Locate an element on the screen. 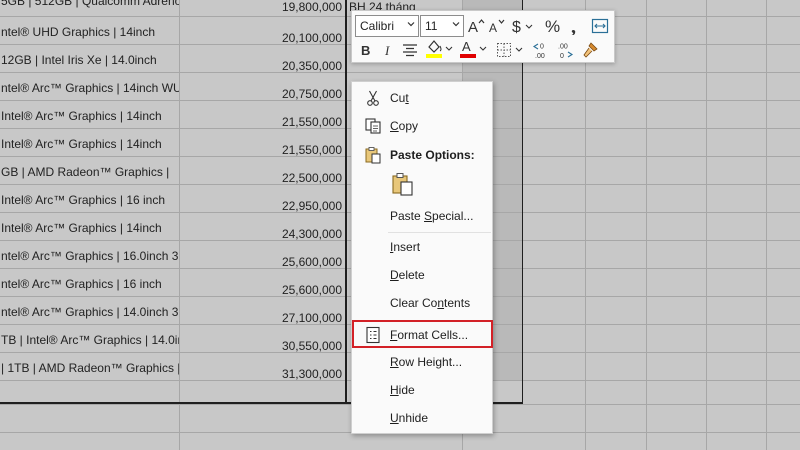 The height and width of the screenshot is (450, 800). italic-icon: I is located at coordinates (388, 50).